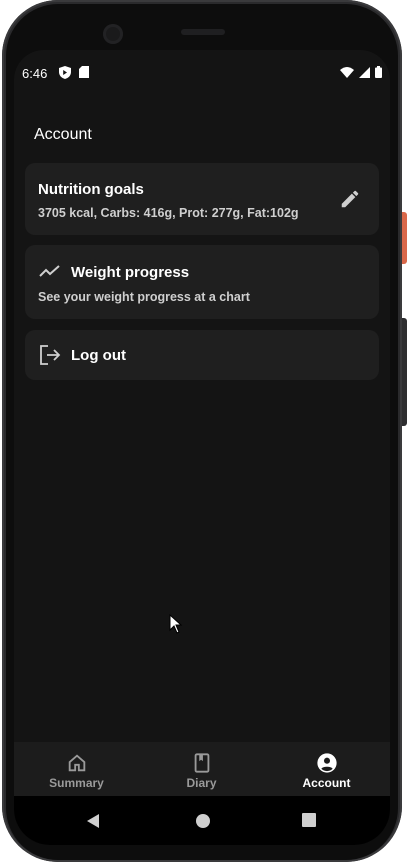  What do you see at coordinates (326, 783) in the screenshot?
I see `nav-label-account: Account` at bounding box center [326, 783].